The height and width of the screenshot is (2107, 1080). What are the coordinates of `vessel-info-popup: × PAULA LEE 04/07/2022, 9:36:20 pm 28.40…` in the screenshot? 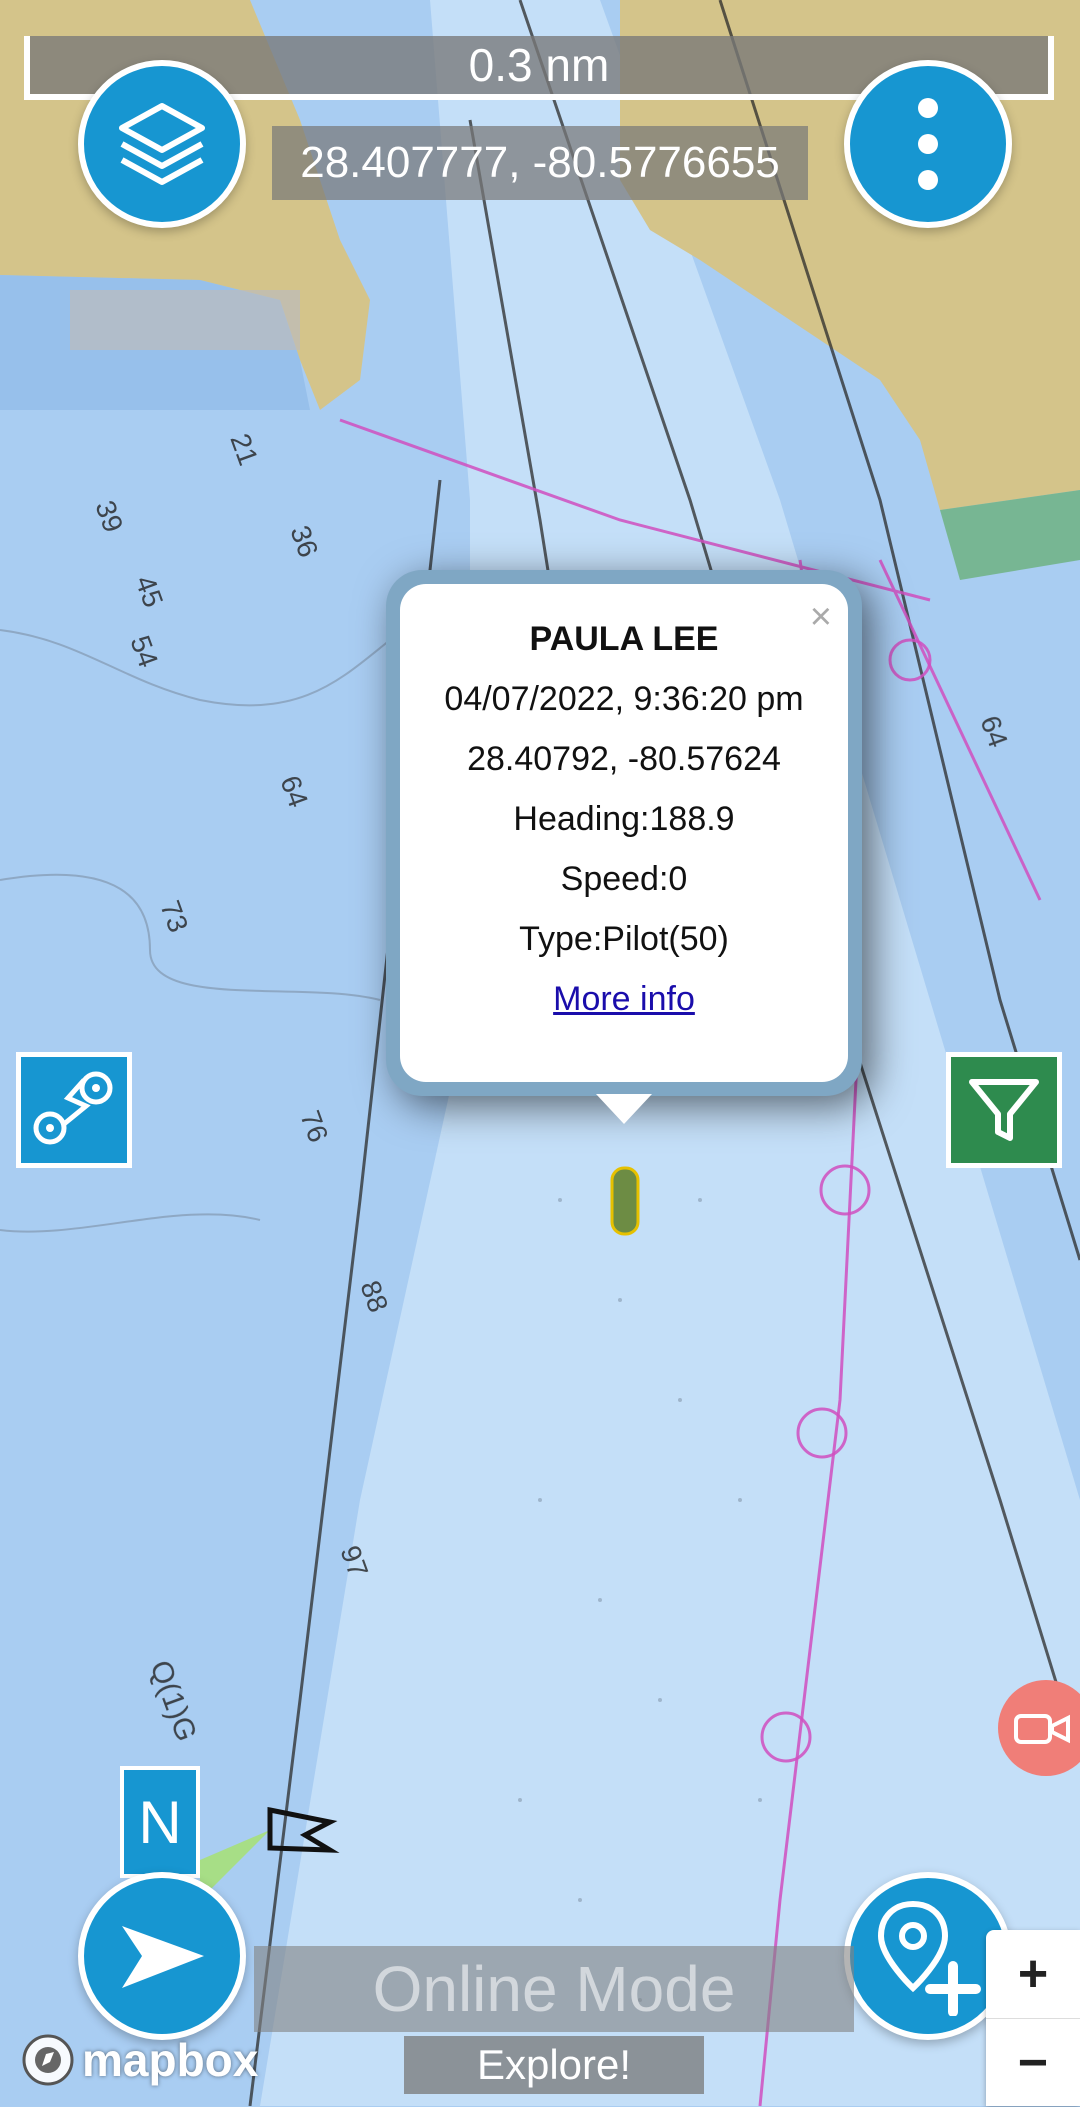 It's located at (624, 833).